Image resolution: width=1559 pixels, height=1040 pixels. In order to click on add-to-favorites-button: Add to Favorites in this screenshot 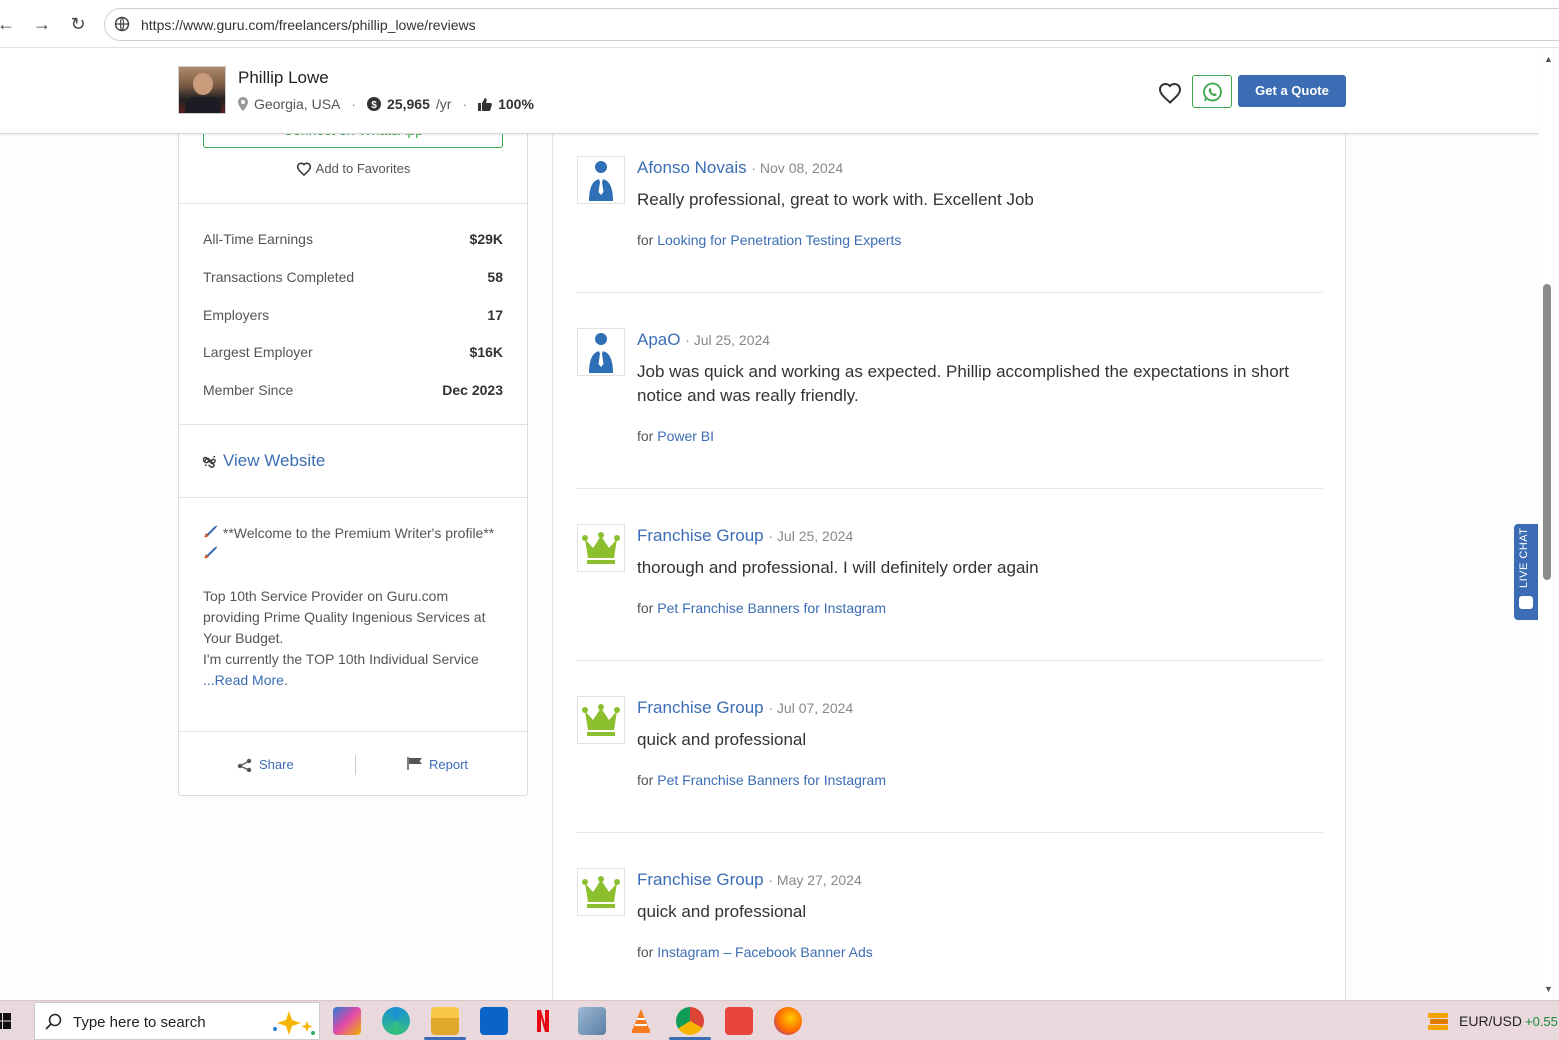, I will do `click(353, 169)`.